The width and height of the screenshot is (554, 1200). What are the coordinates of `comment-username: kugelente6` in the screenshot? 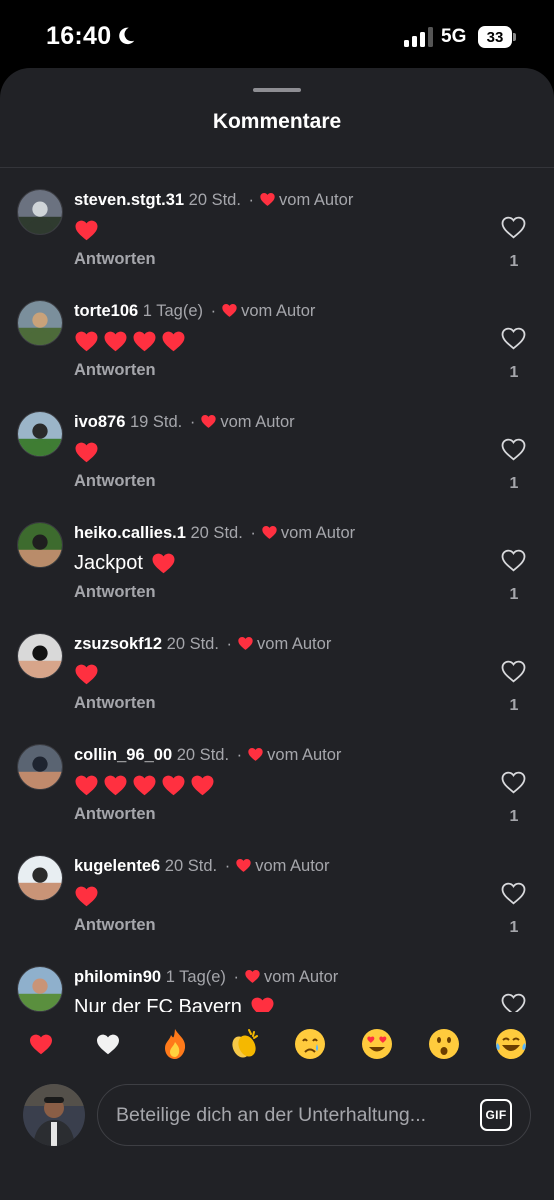 It's located at (117, 866).